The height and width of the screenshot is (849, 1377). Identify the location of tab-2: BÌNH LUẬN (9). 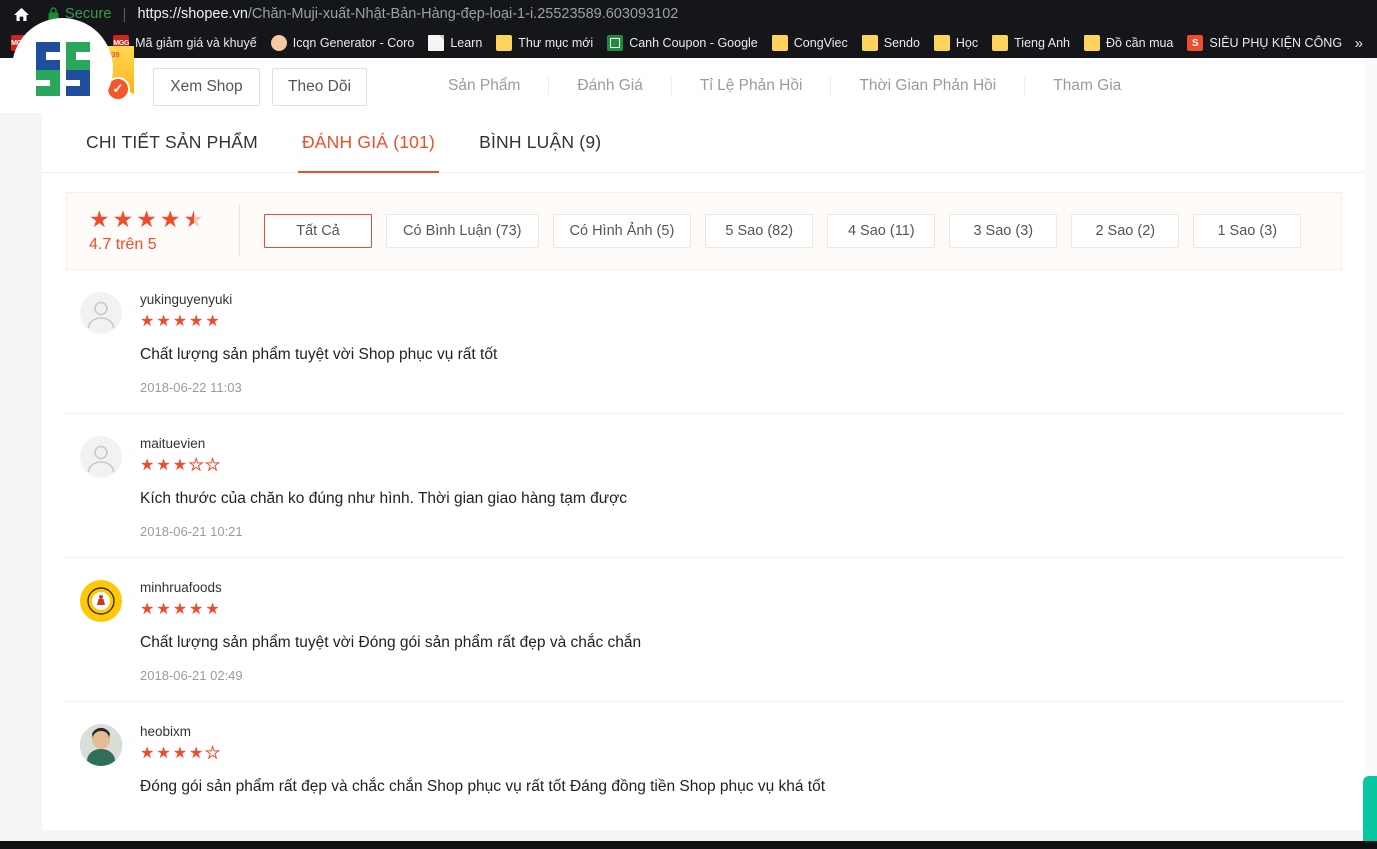
(540, 143).